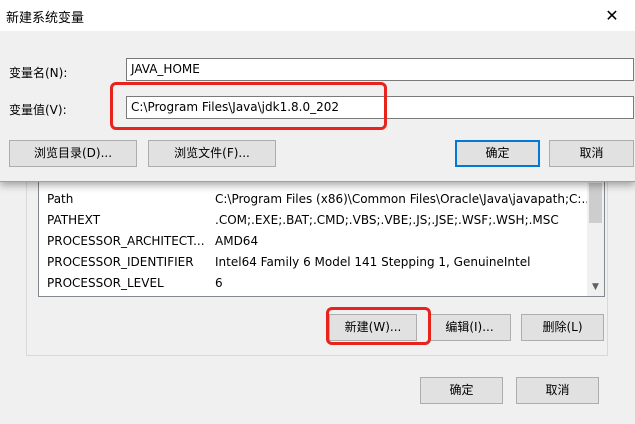 The width and height of the screenshot is (635, 424). What do you see at coordinates (595, 203) in the screenshot?
I see `scroll-thumb` at bounding box center [595, 203].